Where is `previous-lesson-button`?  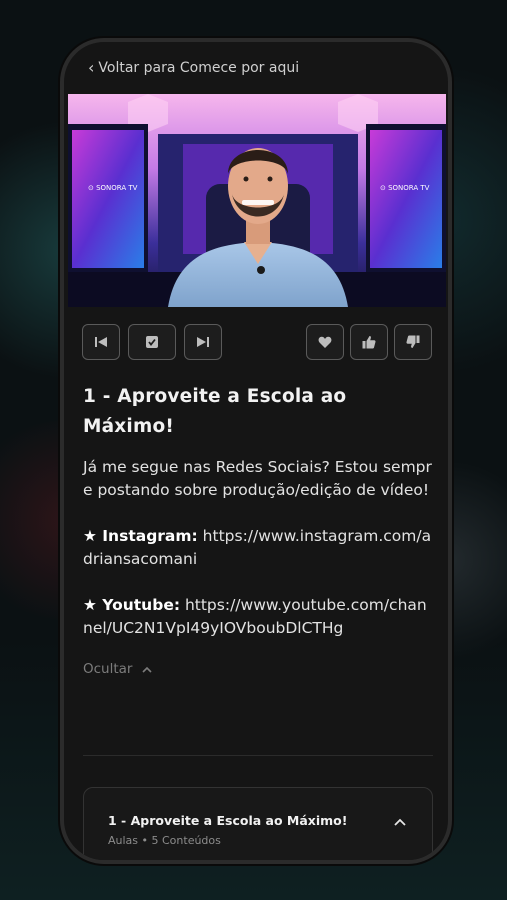
previous-lesson-button is located at coordinates (101, 342).